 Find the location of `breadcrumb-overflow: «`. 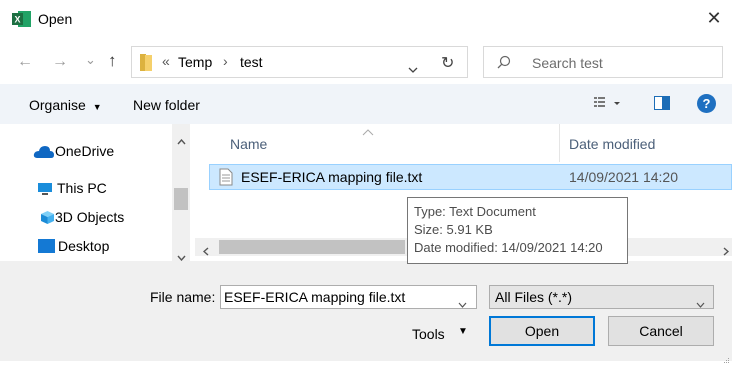

breadcrumb-overflow: « is located at coordinates (166, 61).